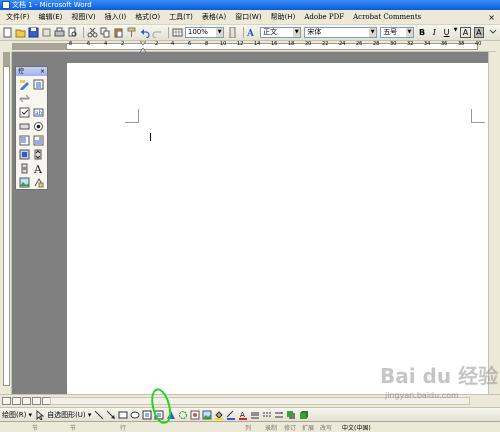 This screenshot has width=500, height=432. I want to click on status-record: 录制, so click(271, 427).